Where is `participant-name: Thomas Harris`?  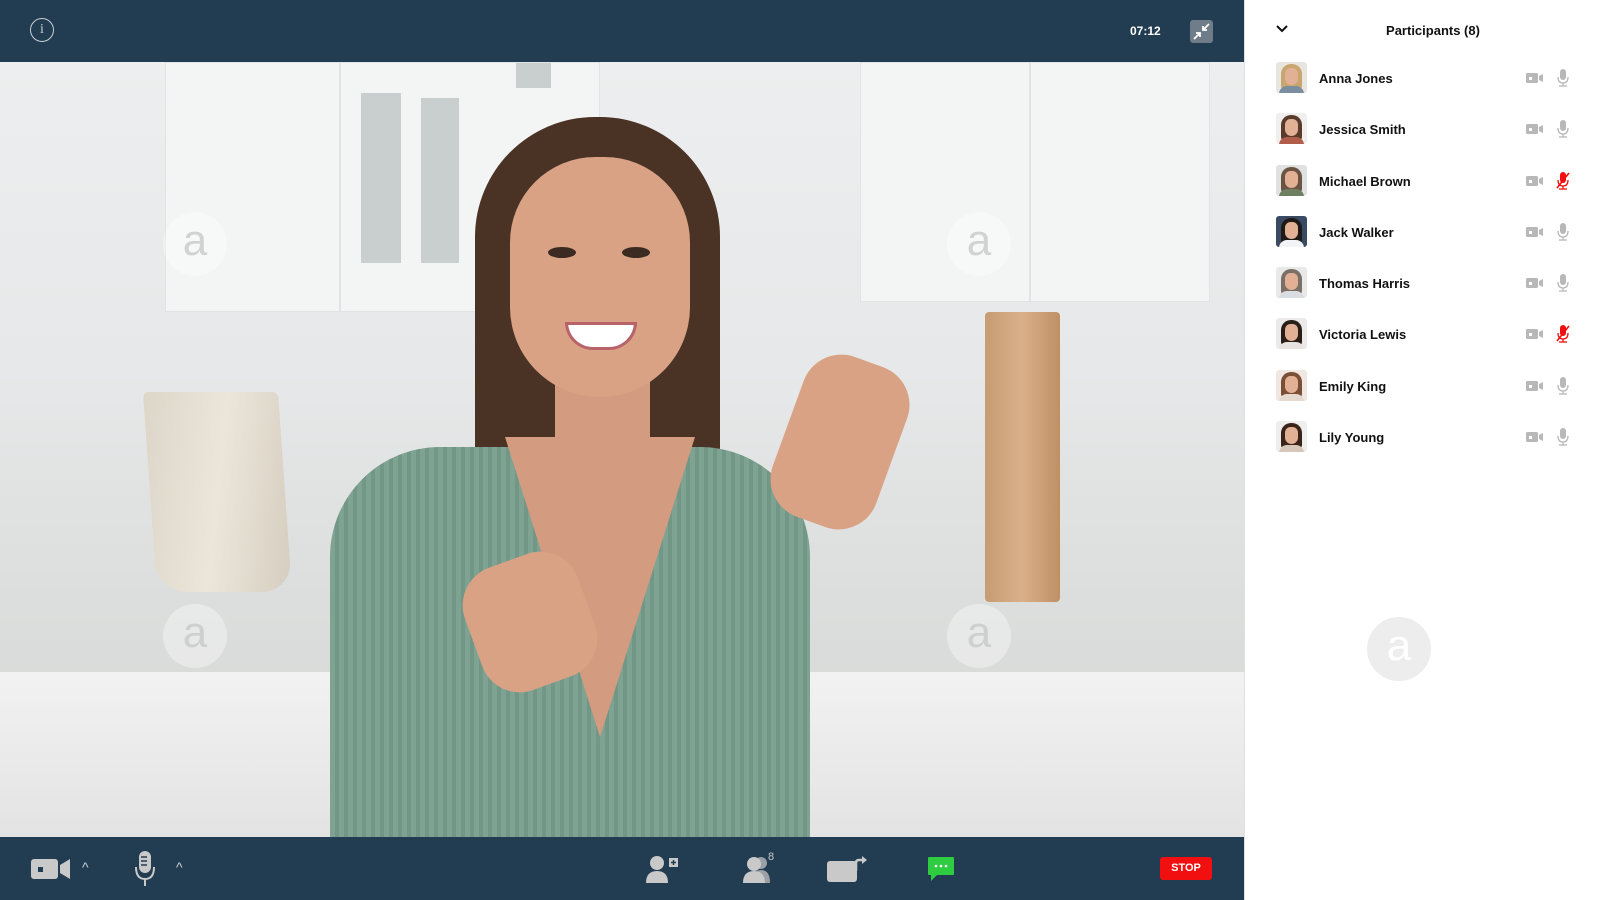 participant-name: Thomas Harris is located at coordinates (1365, 284).